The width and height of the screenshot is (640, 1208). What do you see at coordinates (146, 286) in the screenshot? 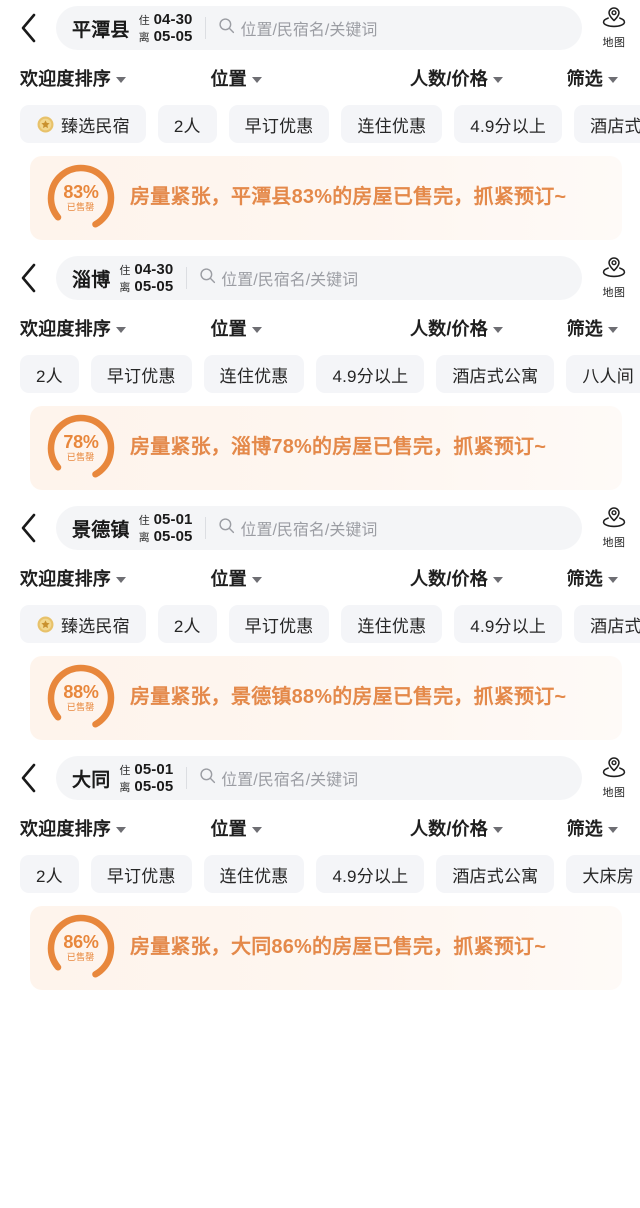
I see `checkout-date: 离 05-05` at bounding box center [146, 286].